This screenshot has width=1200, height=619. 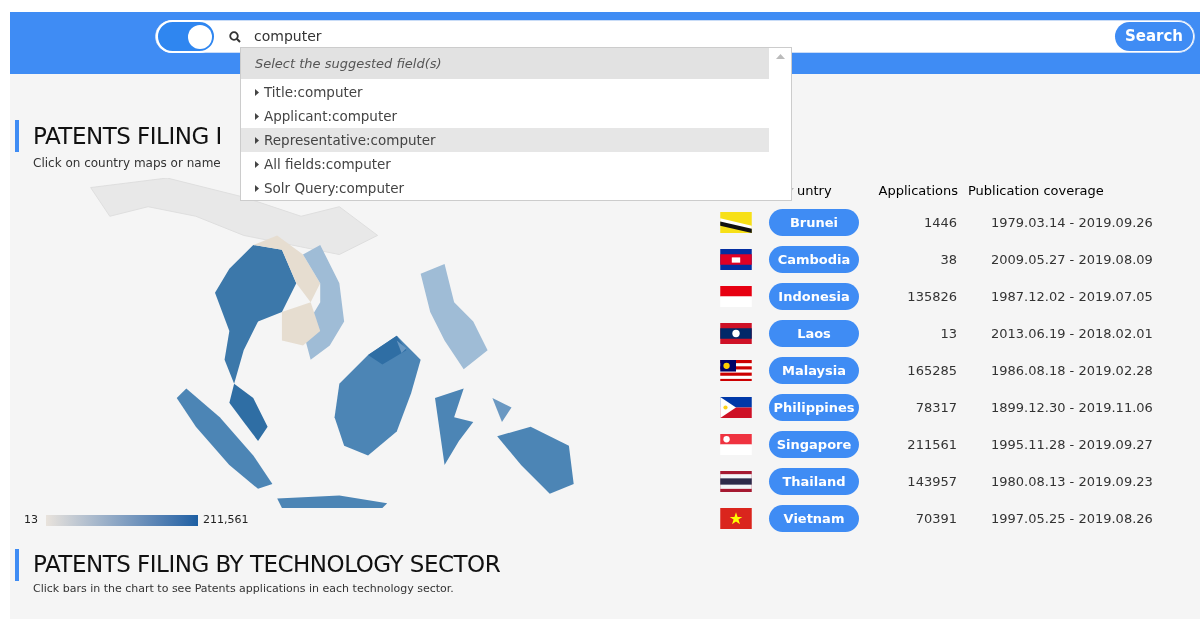 I want to click on table-cell-text: 2009.05.27 - 2019.08.09, so click(x=1072, y=259).